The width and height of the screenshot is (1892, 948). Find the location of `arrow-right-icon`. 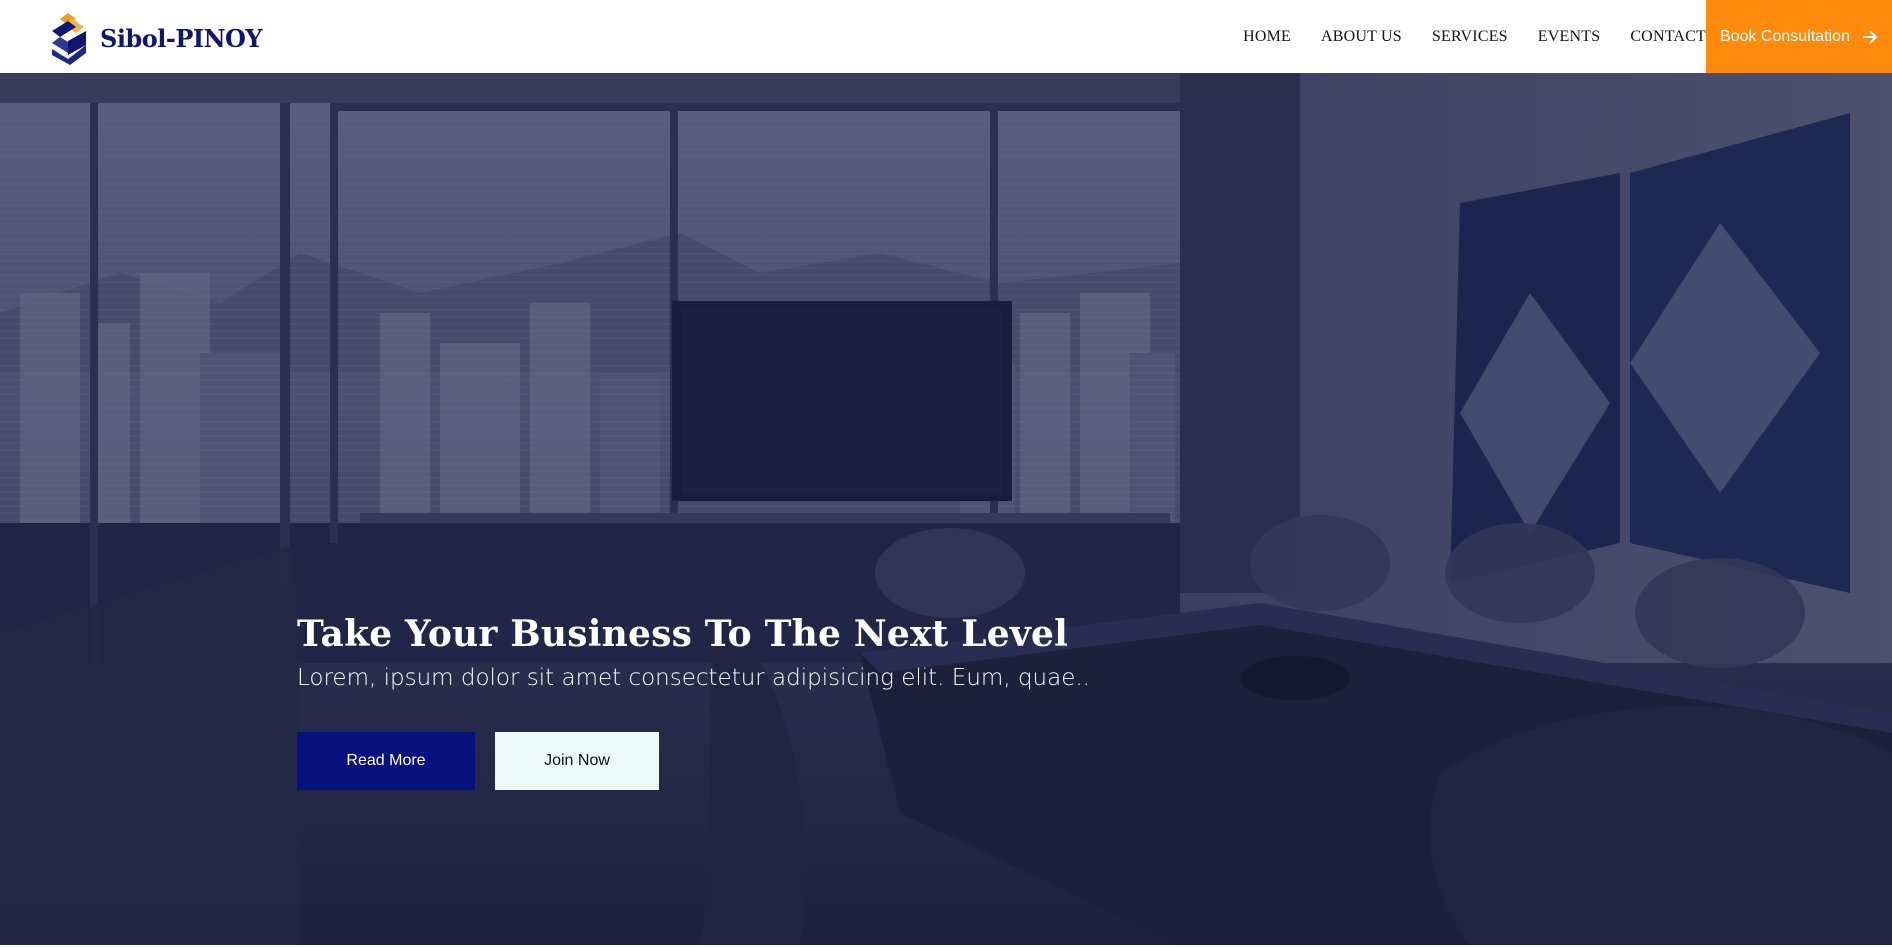

arrow-right-icon is located at coordinates (1870, 36).